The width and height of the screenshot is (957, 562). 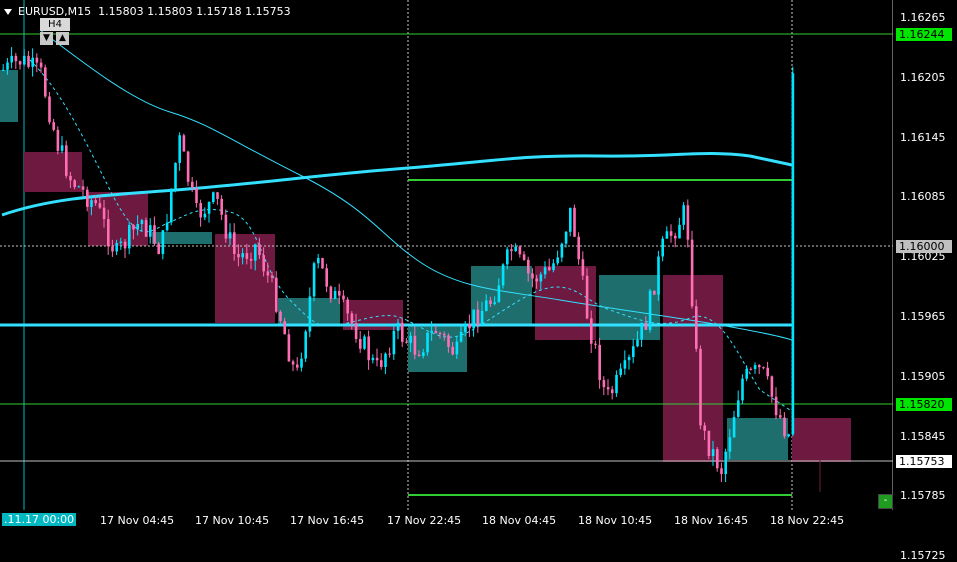 What do you see at coordinates (62, 38) in the screenshot?
I see `timeframe-up-button: ▲` at bounding box center [62, 38].